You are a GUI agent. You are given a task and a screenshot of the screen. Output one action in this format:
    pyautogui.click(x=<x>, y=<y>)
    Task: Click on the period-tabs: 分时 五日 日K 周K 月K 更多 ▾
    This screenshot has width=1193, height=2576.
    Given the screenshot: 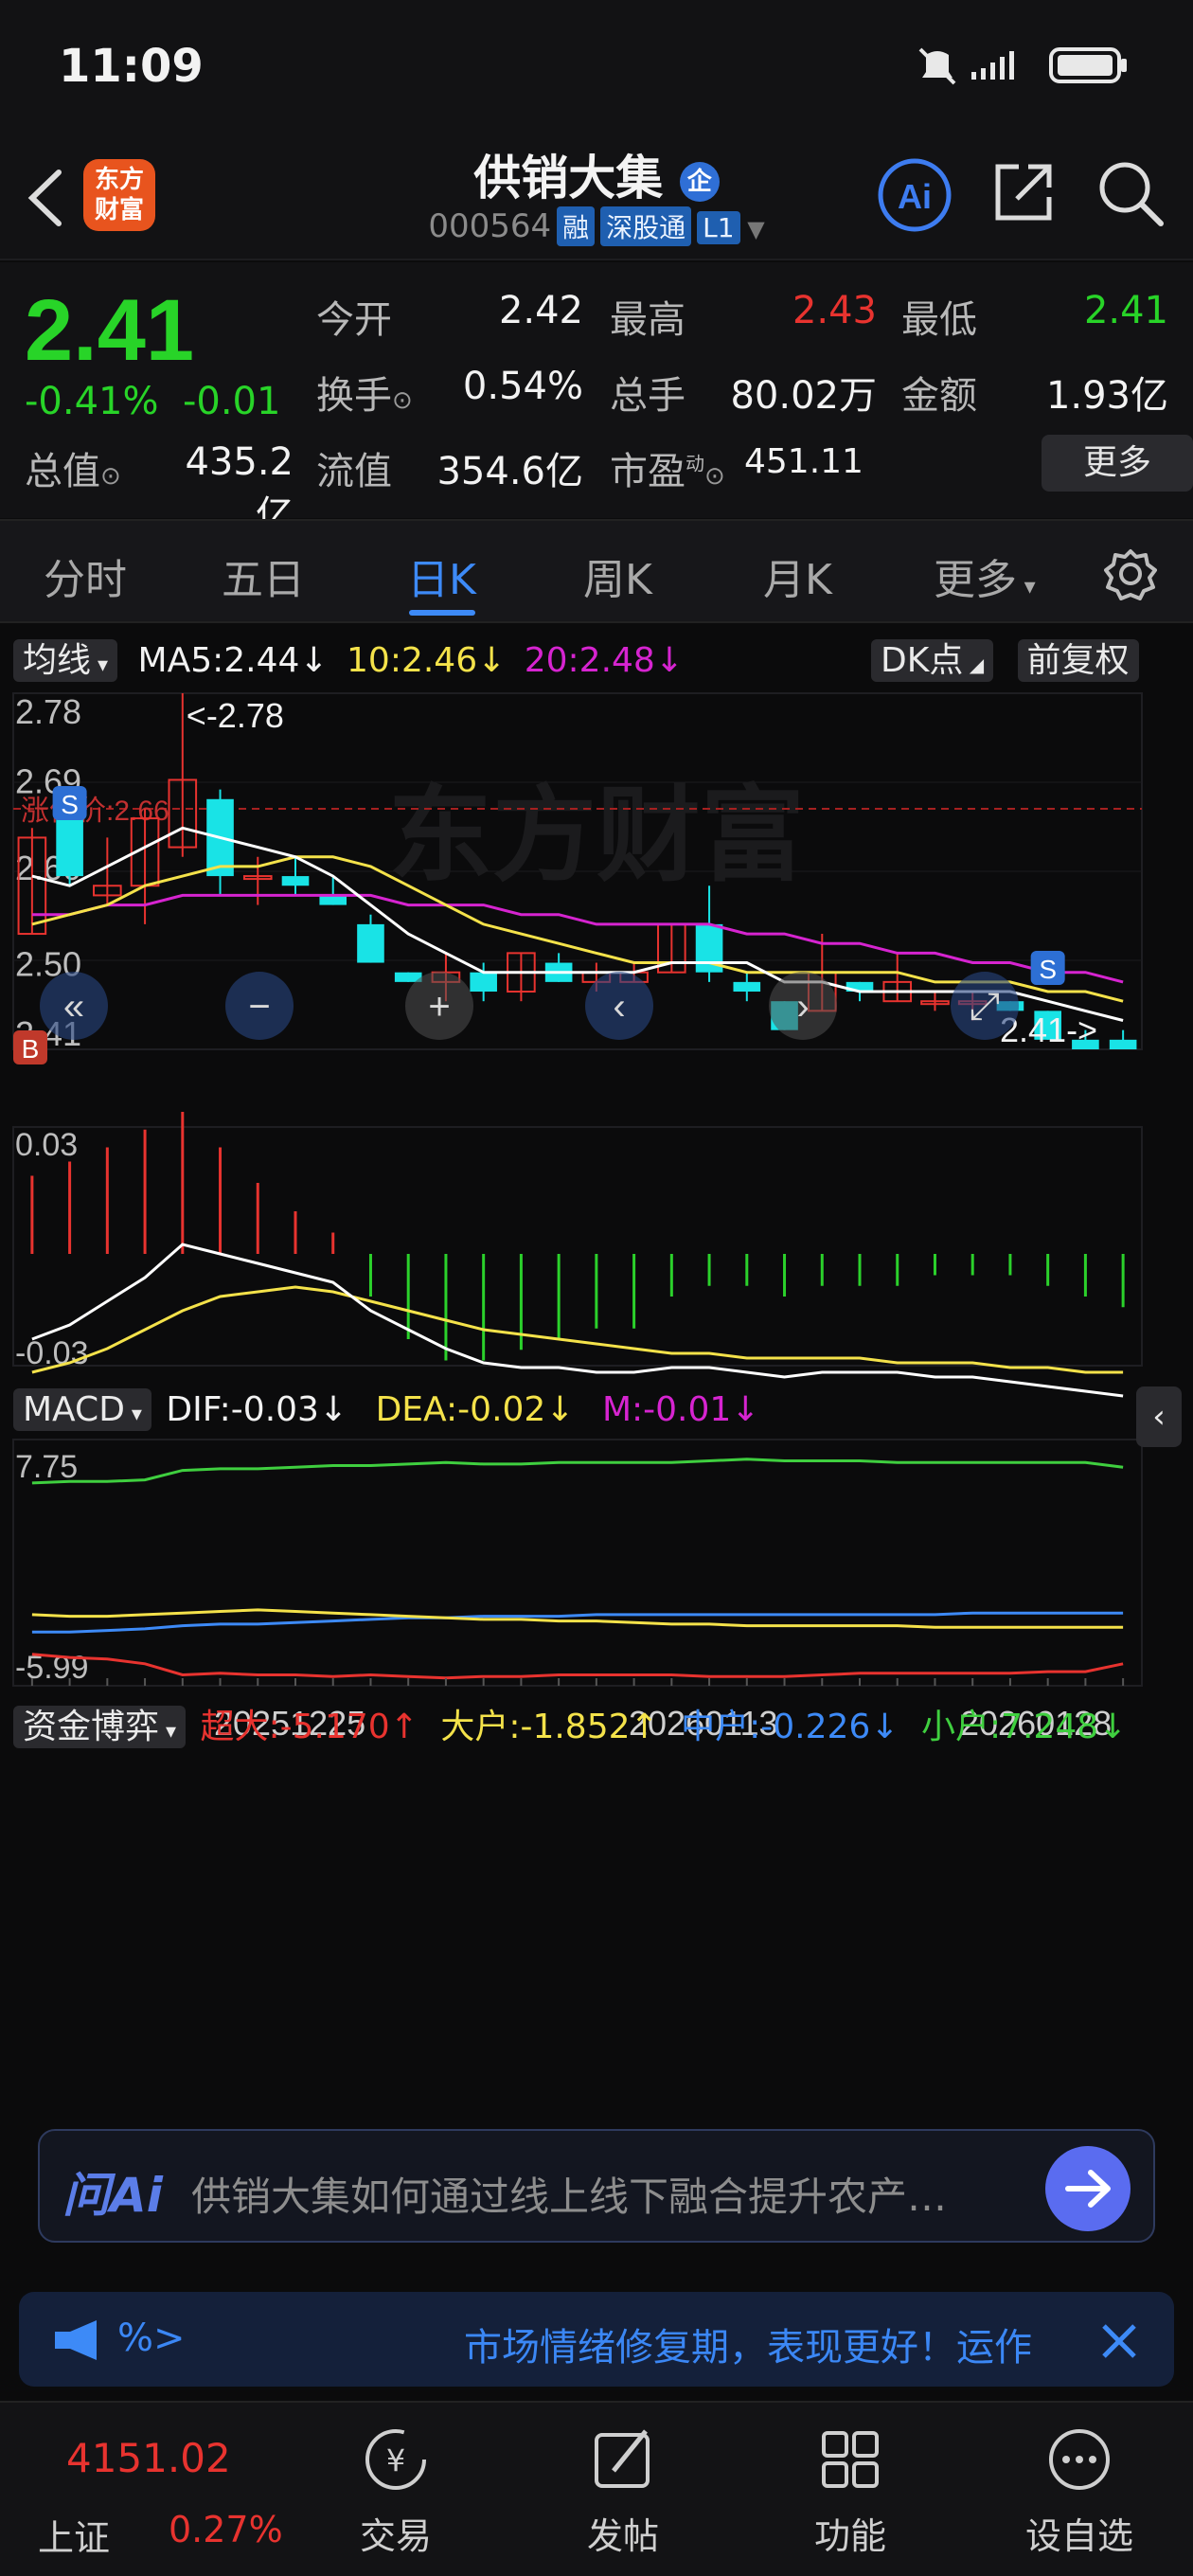 What is the action you would take?
    pyautogui.click(x=596, y=571)
    